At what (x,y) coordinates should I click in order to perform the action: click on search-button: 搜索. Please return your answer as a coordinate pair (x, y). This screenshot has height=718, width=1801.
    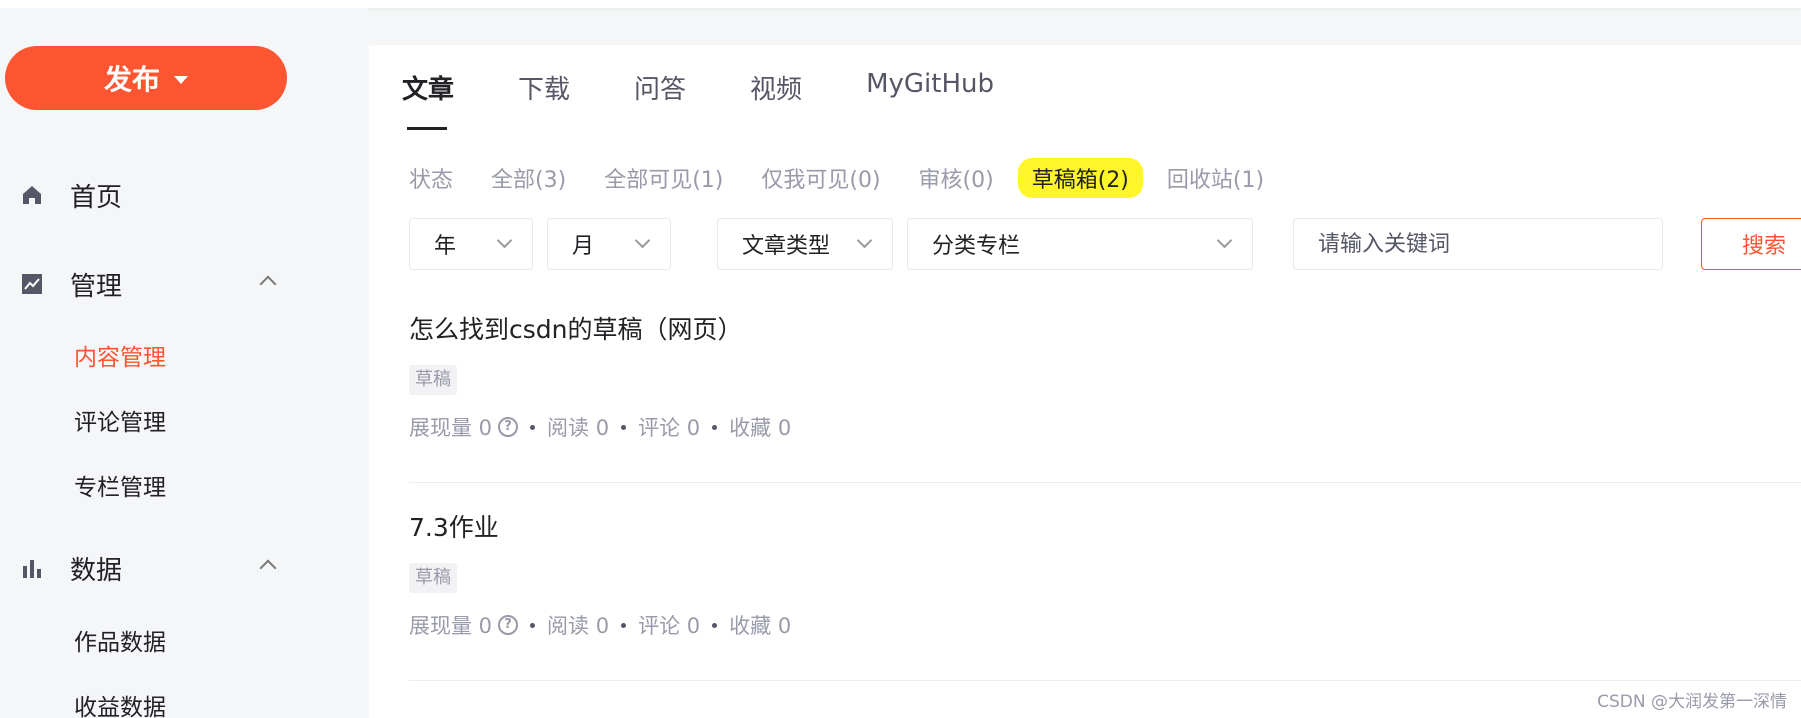
    Looking at the image, I should click on (1751, 244).